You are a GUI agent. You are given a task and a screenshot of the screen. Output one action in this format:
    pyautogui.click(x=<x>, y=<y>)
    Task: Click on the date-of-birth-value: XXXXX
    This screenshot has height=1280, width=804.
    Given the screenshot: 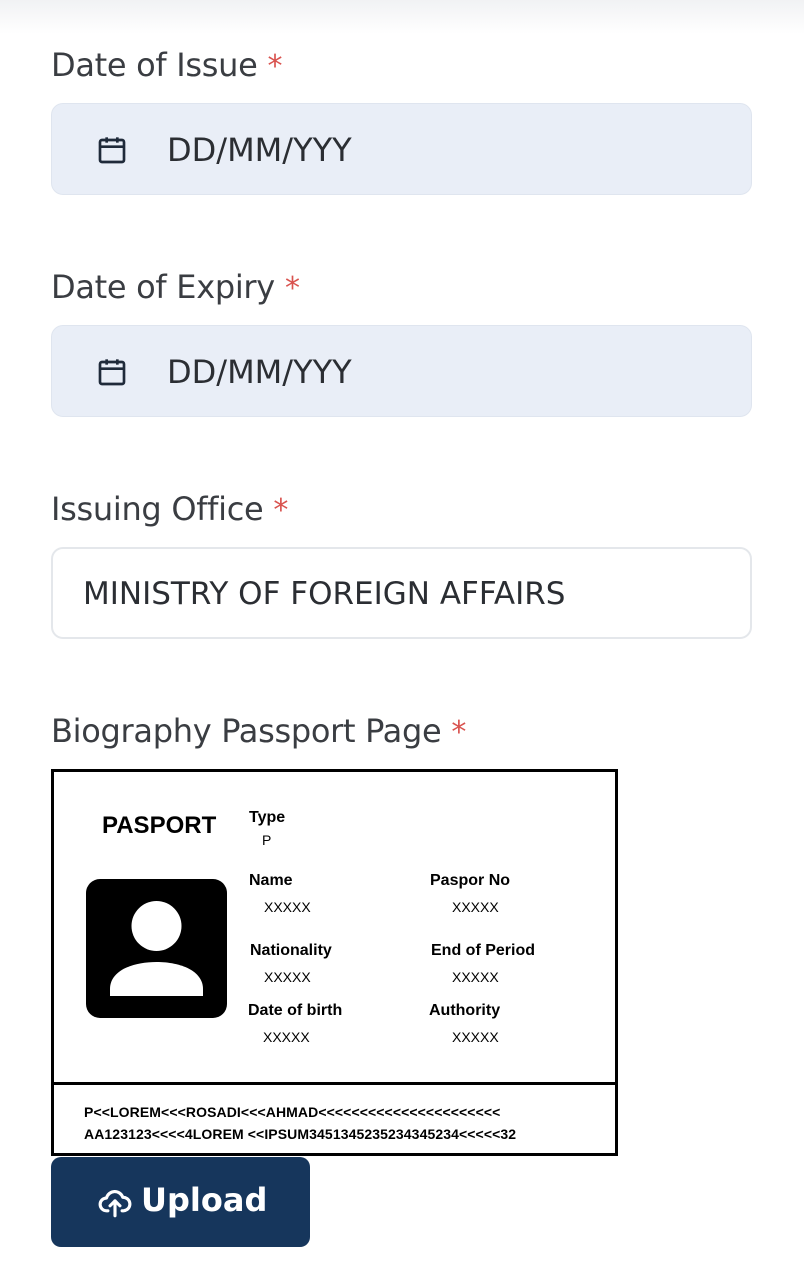 What is the action you would take?
    pyautogui.click(x=286, y=1037)
    